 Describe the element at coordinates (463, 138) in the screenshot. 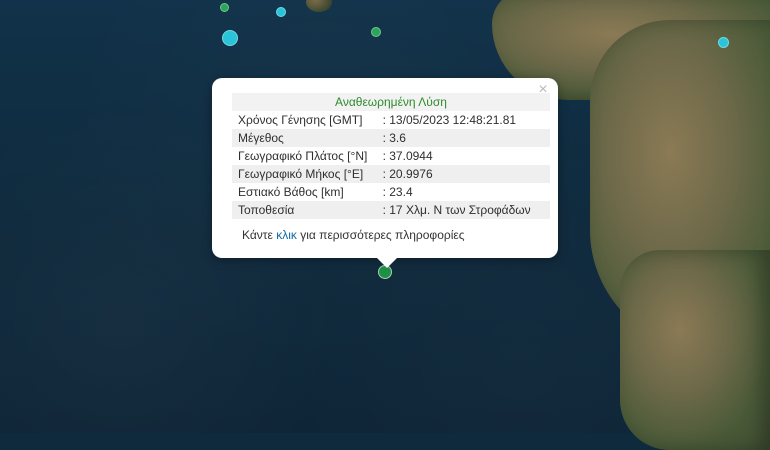

I see `row-value: : 3.6` at that location.